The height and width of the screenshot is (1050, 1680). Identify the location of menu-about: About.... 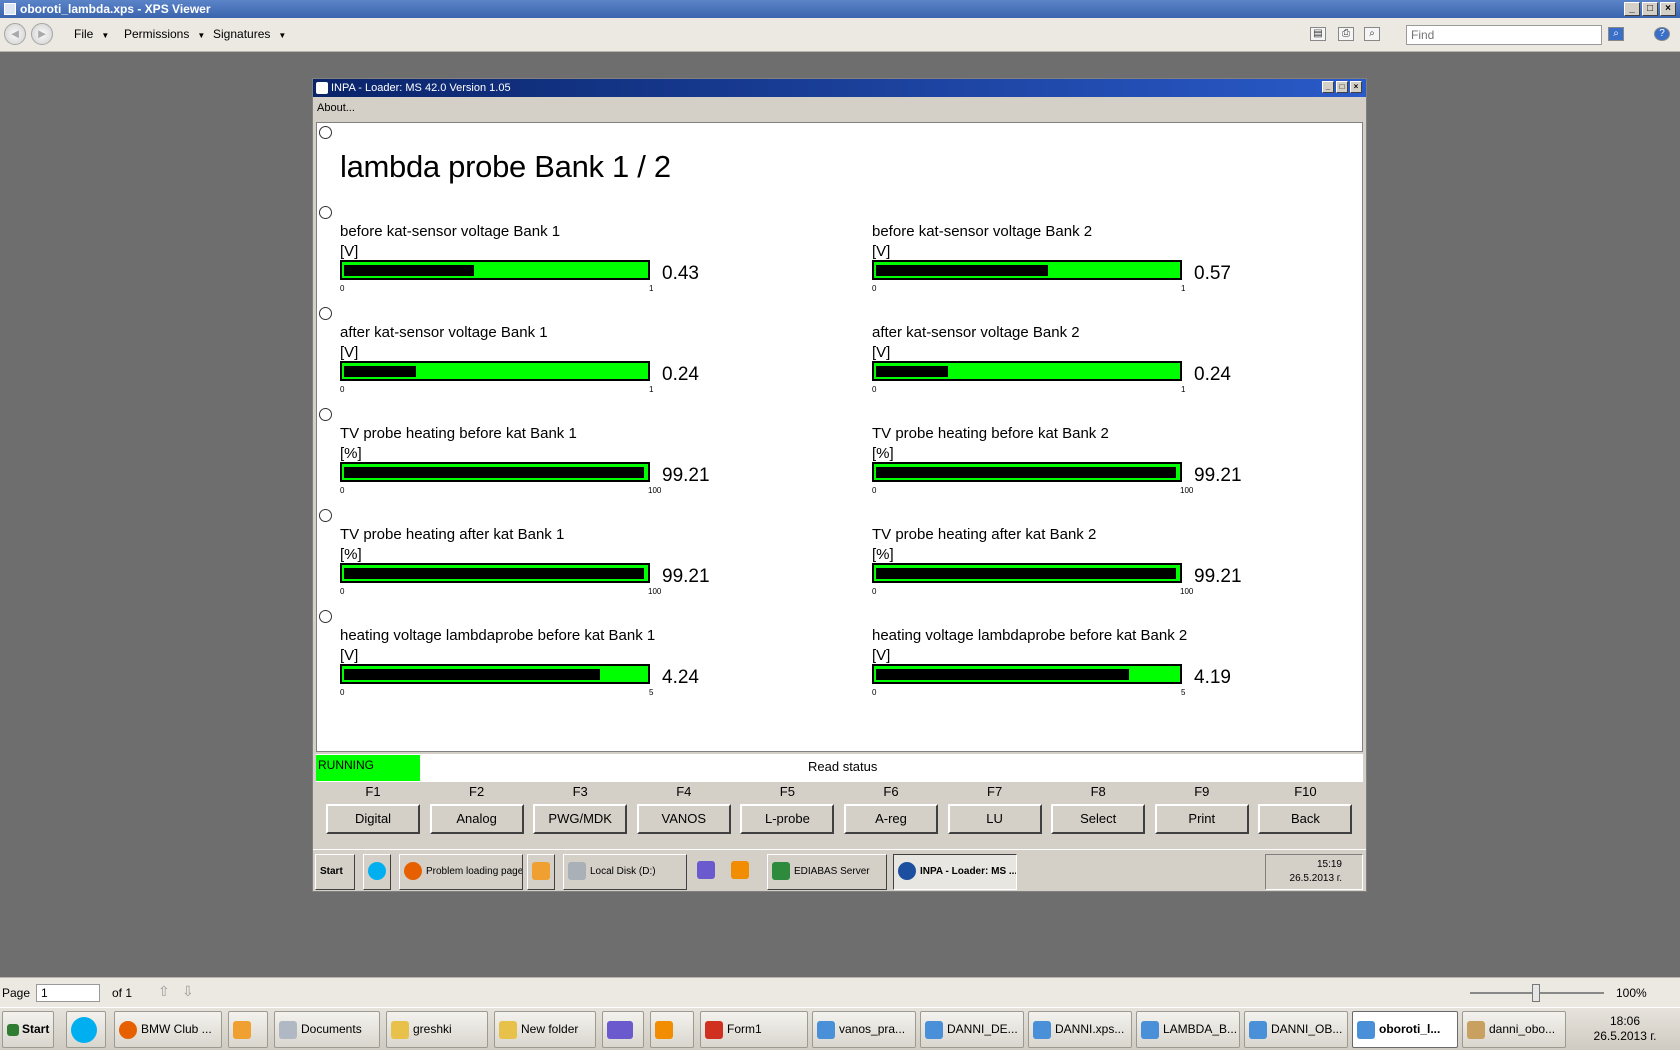
(336, 108).